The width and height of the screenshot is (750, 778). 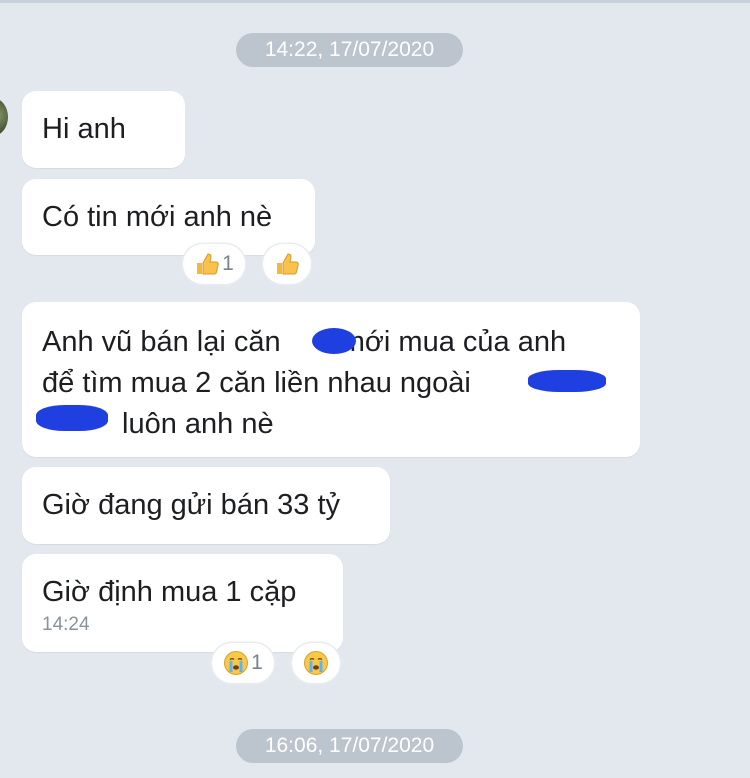 What do you see at coordinates (157, 217) in the screenshot?
I see `message-text: Có tin mới anh nè` at bounding box center [157, 217].